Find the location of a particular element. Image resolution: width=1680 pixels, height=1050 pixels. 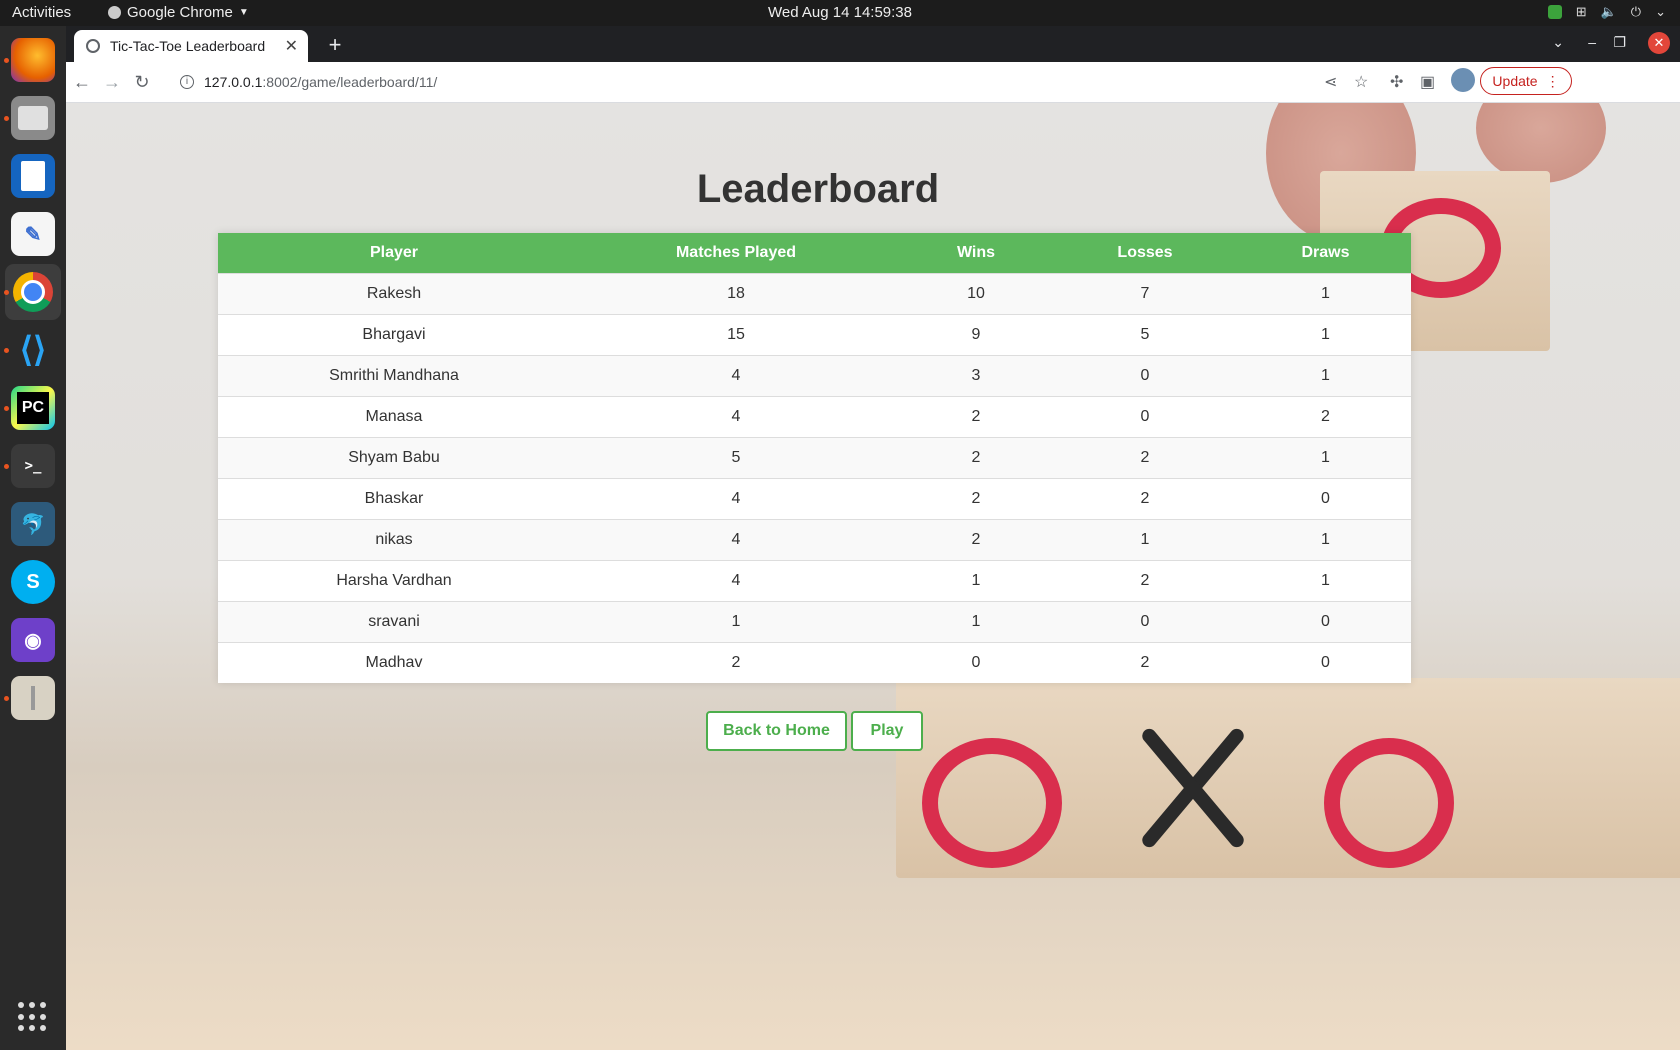

text-editor-icon: ✎ is located at coordinates (33, 234).